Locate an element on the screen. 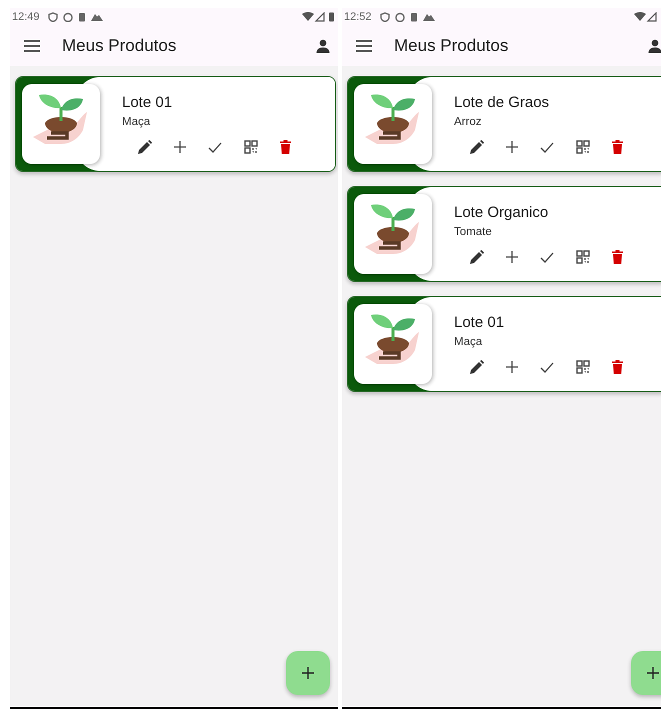 This screenshot has height=717, width=661. status-time: 12:52 is located at coordinates (358, 17).